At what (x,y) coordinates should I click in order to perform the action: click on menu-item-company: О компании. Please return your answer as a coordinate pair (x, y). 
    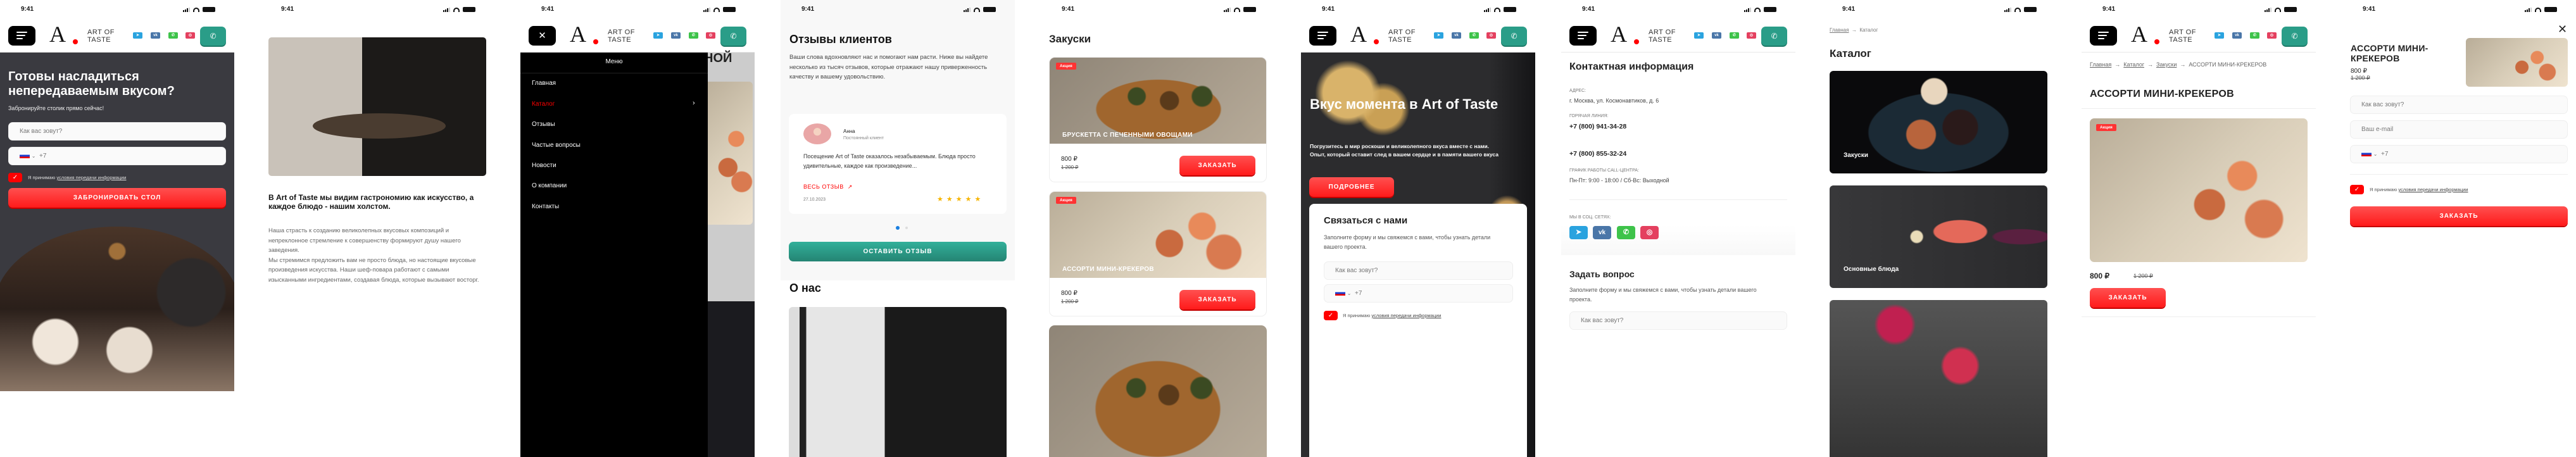
    Looking at the image, I should click on (549, 185).